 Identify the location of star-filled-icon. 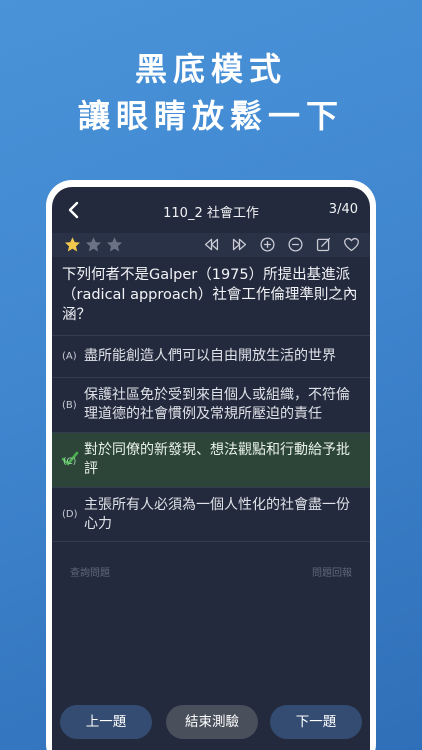
(72, 244).